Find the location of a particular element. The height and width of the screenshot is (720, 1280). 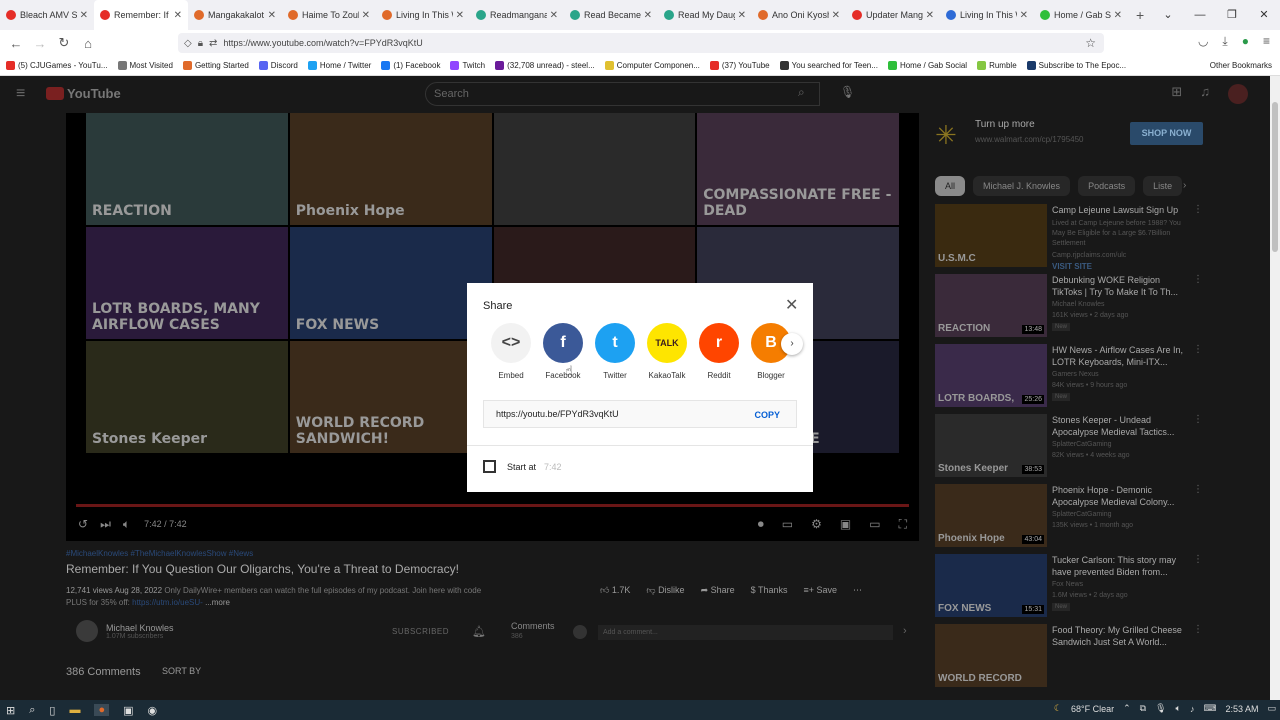

bell-icon: ♫ is located at coordinates (1205, 94).